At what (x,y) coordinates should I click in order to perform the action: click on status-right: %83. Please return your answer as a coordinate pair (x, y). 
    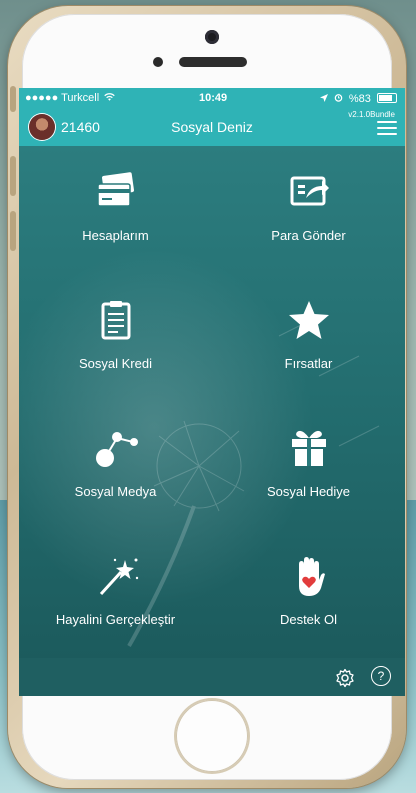
    Looking at the image, I should click on (358, 98).